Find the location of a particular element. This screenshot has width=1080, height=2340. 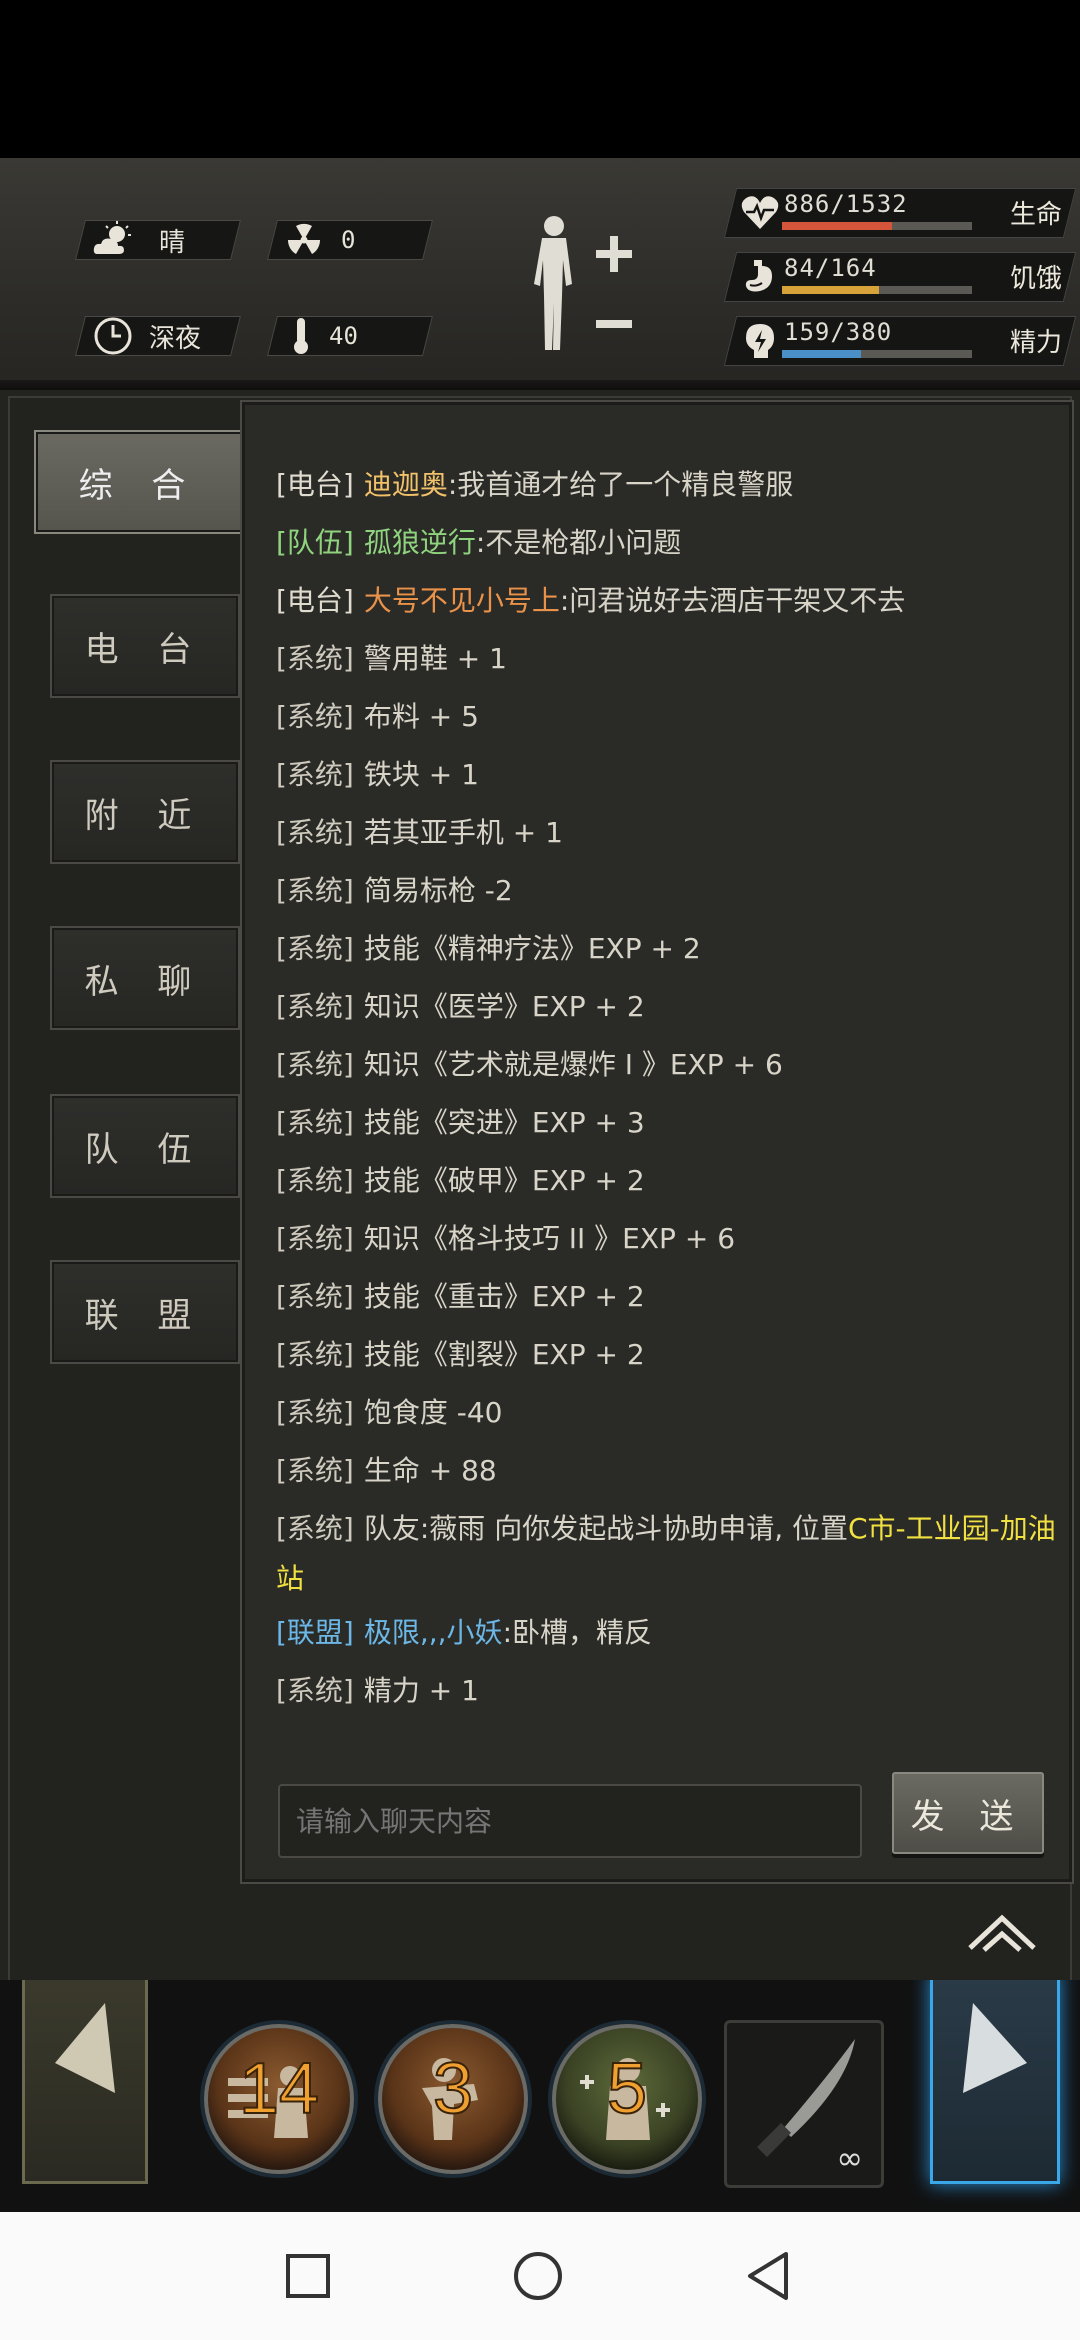

chat-message: [系统] 技能《破甲》EXP + 2 is located at coordinates (666, 1181).